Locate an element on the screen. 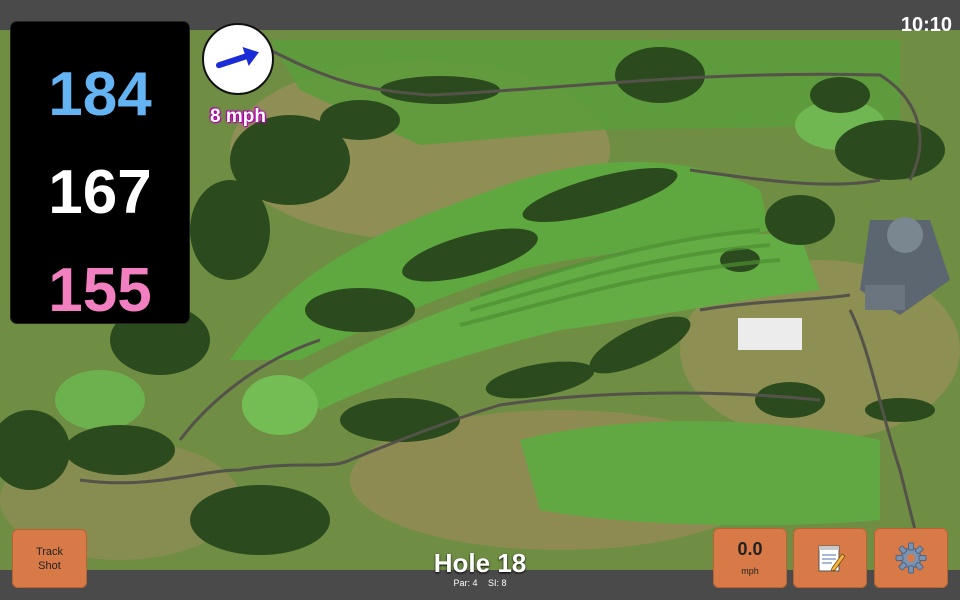 This screenshot has height=600, width=960. distance-front: 155 is located at coordinates (100, 290).